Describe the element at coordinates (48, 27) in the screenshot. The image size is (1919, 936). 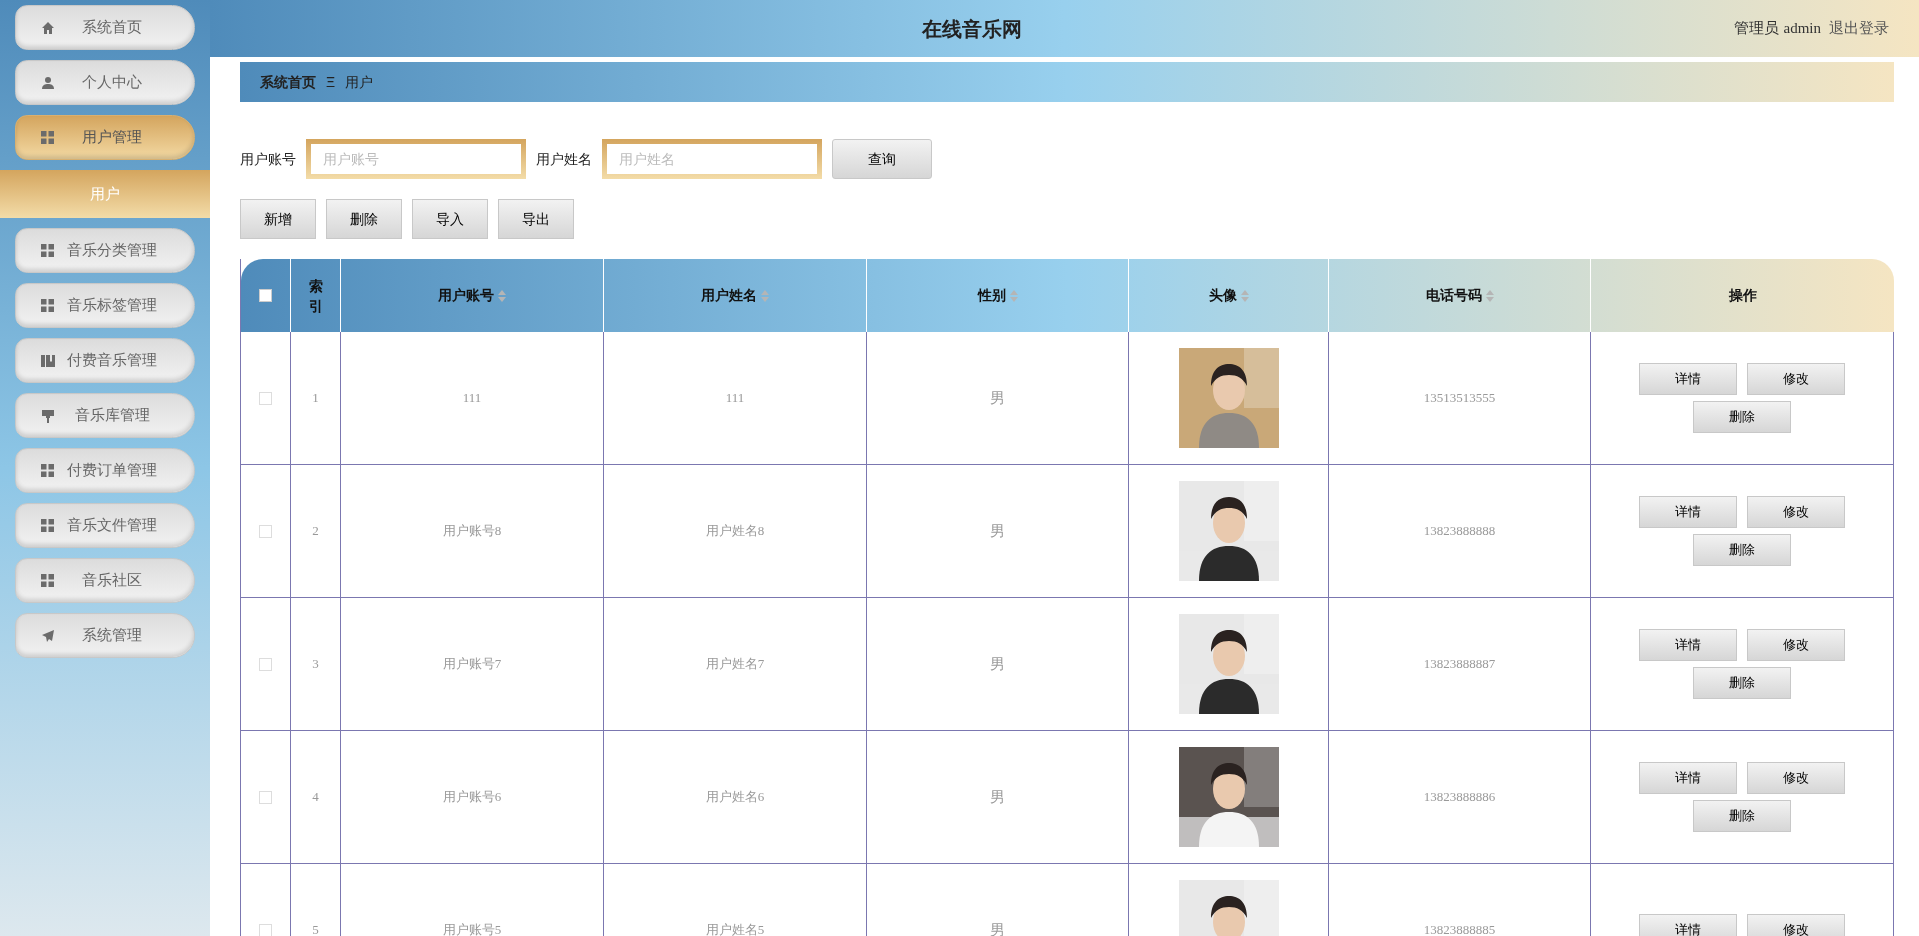
I see `home-icon` at that location.